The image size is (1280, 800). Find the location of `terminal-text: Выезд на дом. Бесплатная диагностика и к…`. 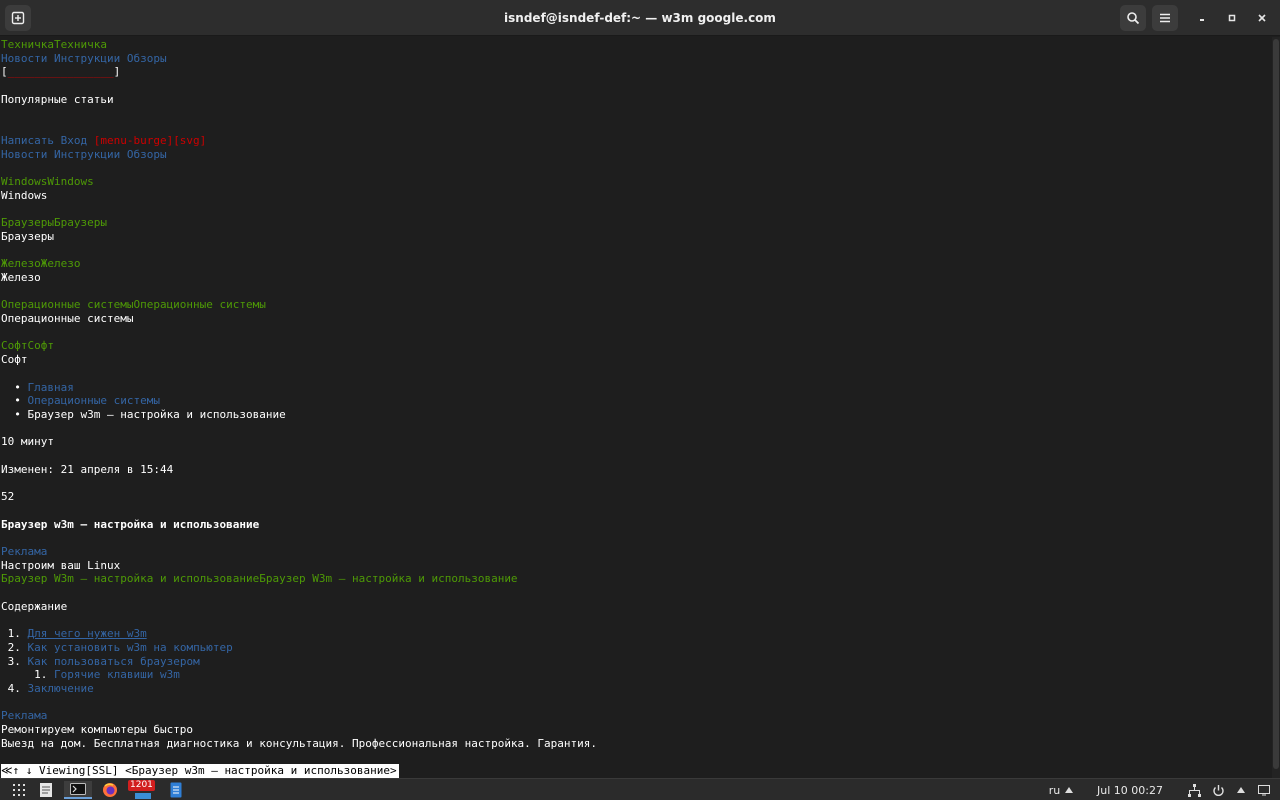

terminal-text: Выезд на дом. Бесплатная диагностика и к… is located at coordinates (299, 743).